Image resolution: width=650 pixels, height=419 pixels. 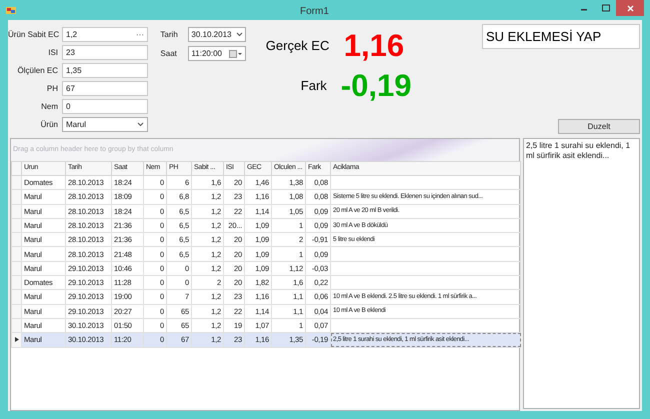 I want to click on advice-box: SU EKLEMESİ YAP, so click(x=561, y=36).